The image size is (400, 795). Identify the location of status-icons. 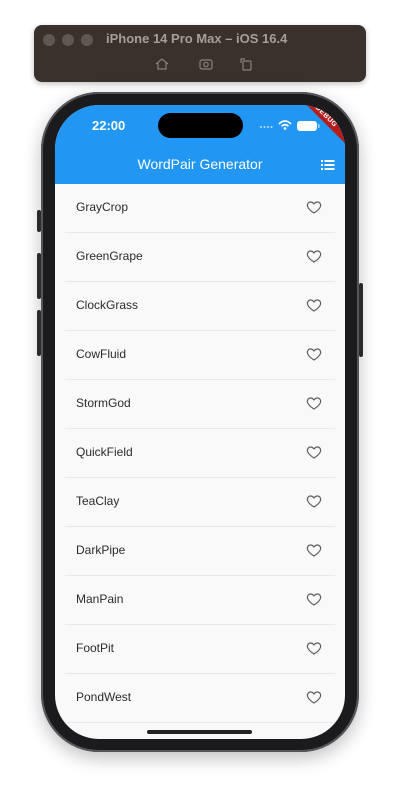
(290, 125).